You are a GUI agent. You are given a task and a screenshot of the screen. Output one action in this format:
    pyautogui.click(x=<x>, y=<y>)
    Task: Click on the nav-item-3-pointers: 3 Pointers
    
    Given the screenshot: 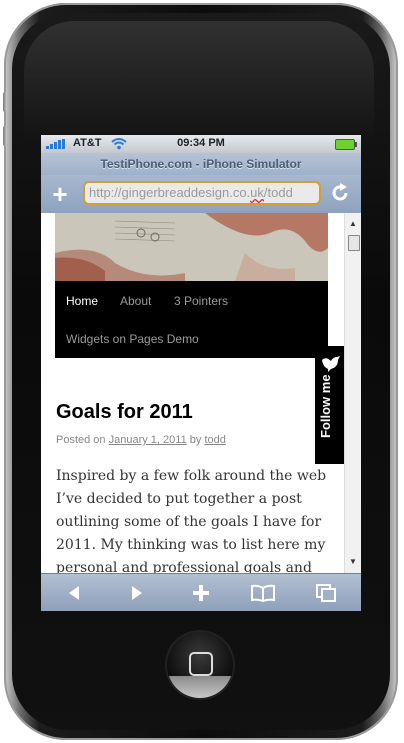 What is the action you would take?
    pyautogui.click(x=201, y=301)
    